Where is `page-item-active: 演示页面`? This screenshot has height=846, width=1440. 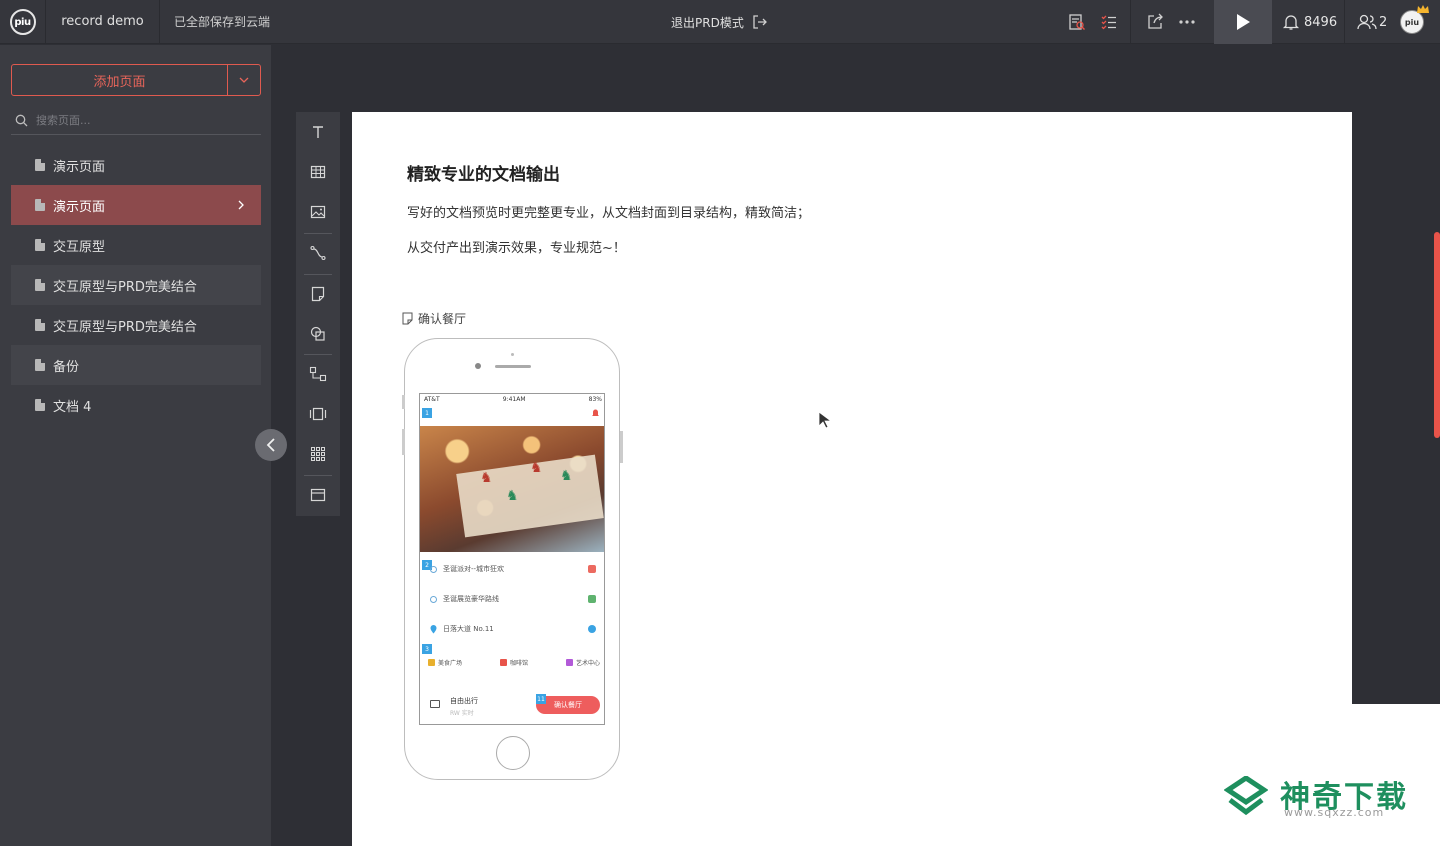 page-item-active: 演示页面 is located at coordinates (136, 205).